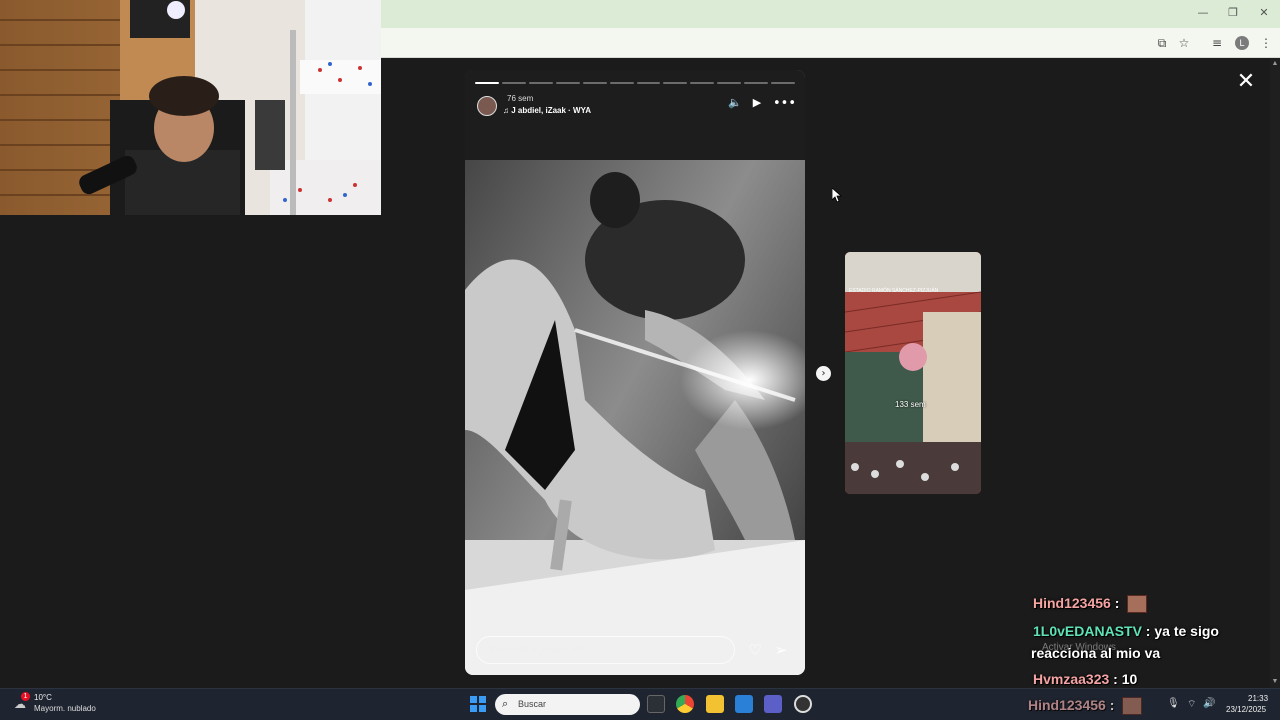 The height and width of the screenshot is (720, 1280). What do you see at coordinates (685, 704) in the screenshot?
I see `chrome-icon` at bounding box center [685, 704].